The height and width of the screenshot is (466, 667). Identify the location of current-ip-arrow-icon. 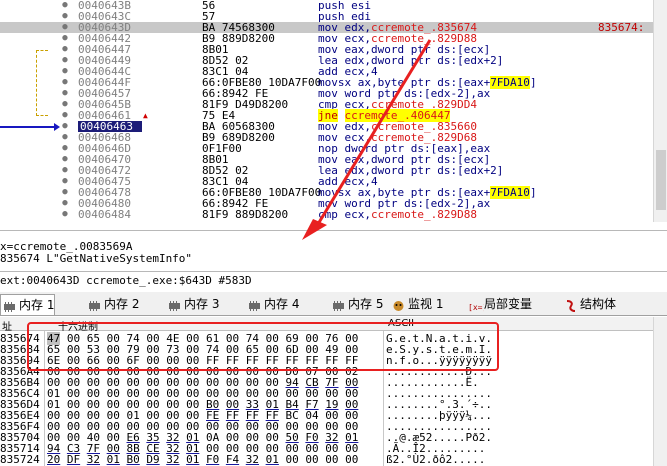
(29, 127).